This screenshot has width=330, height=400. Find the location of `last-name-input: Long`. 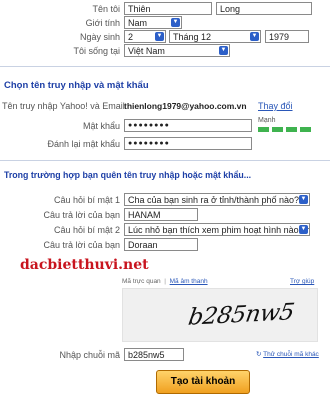

last-name-input: Long is located at coordinates (264, 8).